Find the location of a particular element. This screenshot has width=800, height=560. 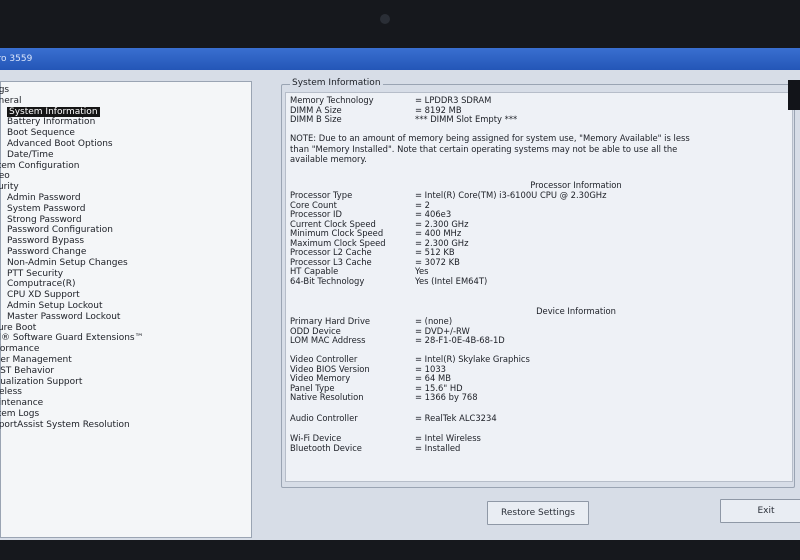

tree-item: pportAssist System Resolution is located at coordinates (125, 425).